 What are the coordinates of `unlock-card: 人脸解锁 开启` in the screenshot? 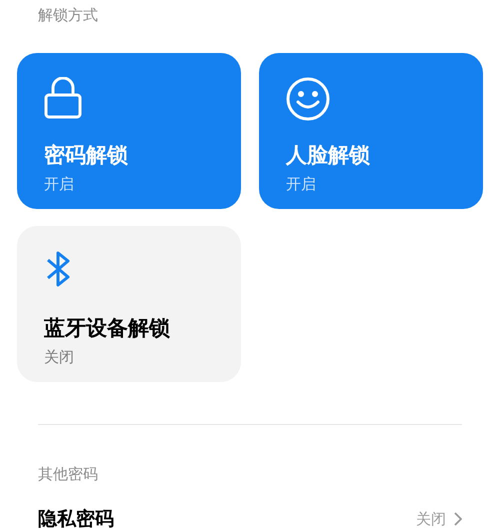 It's located at (371, 130).